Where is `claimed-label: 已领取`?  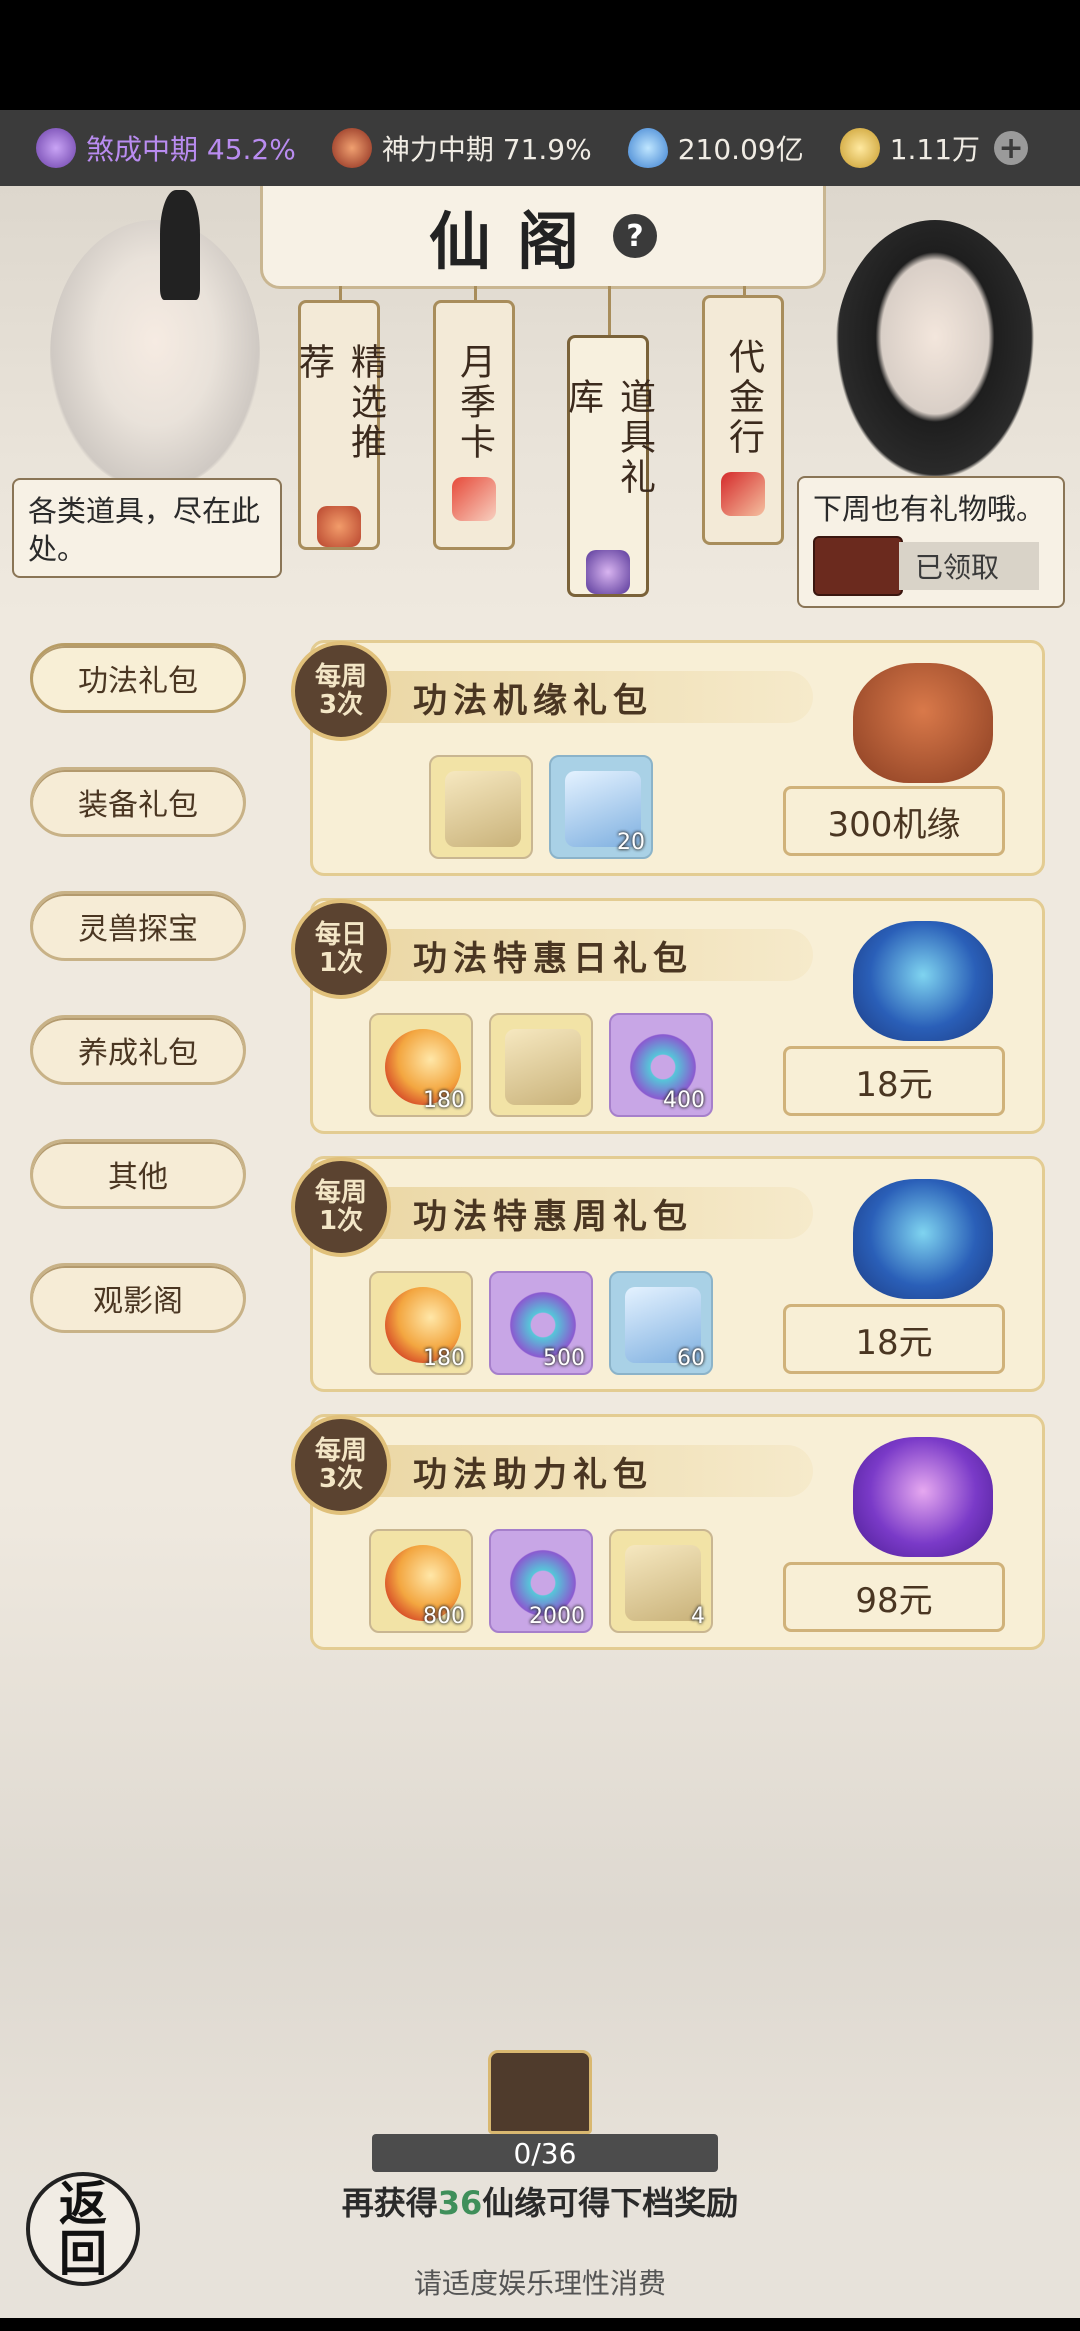 claimed-label: 已领取 is located at coordinates (969, 566).